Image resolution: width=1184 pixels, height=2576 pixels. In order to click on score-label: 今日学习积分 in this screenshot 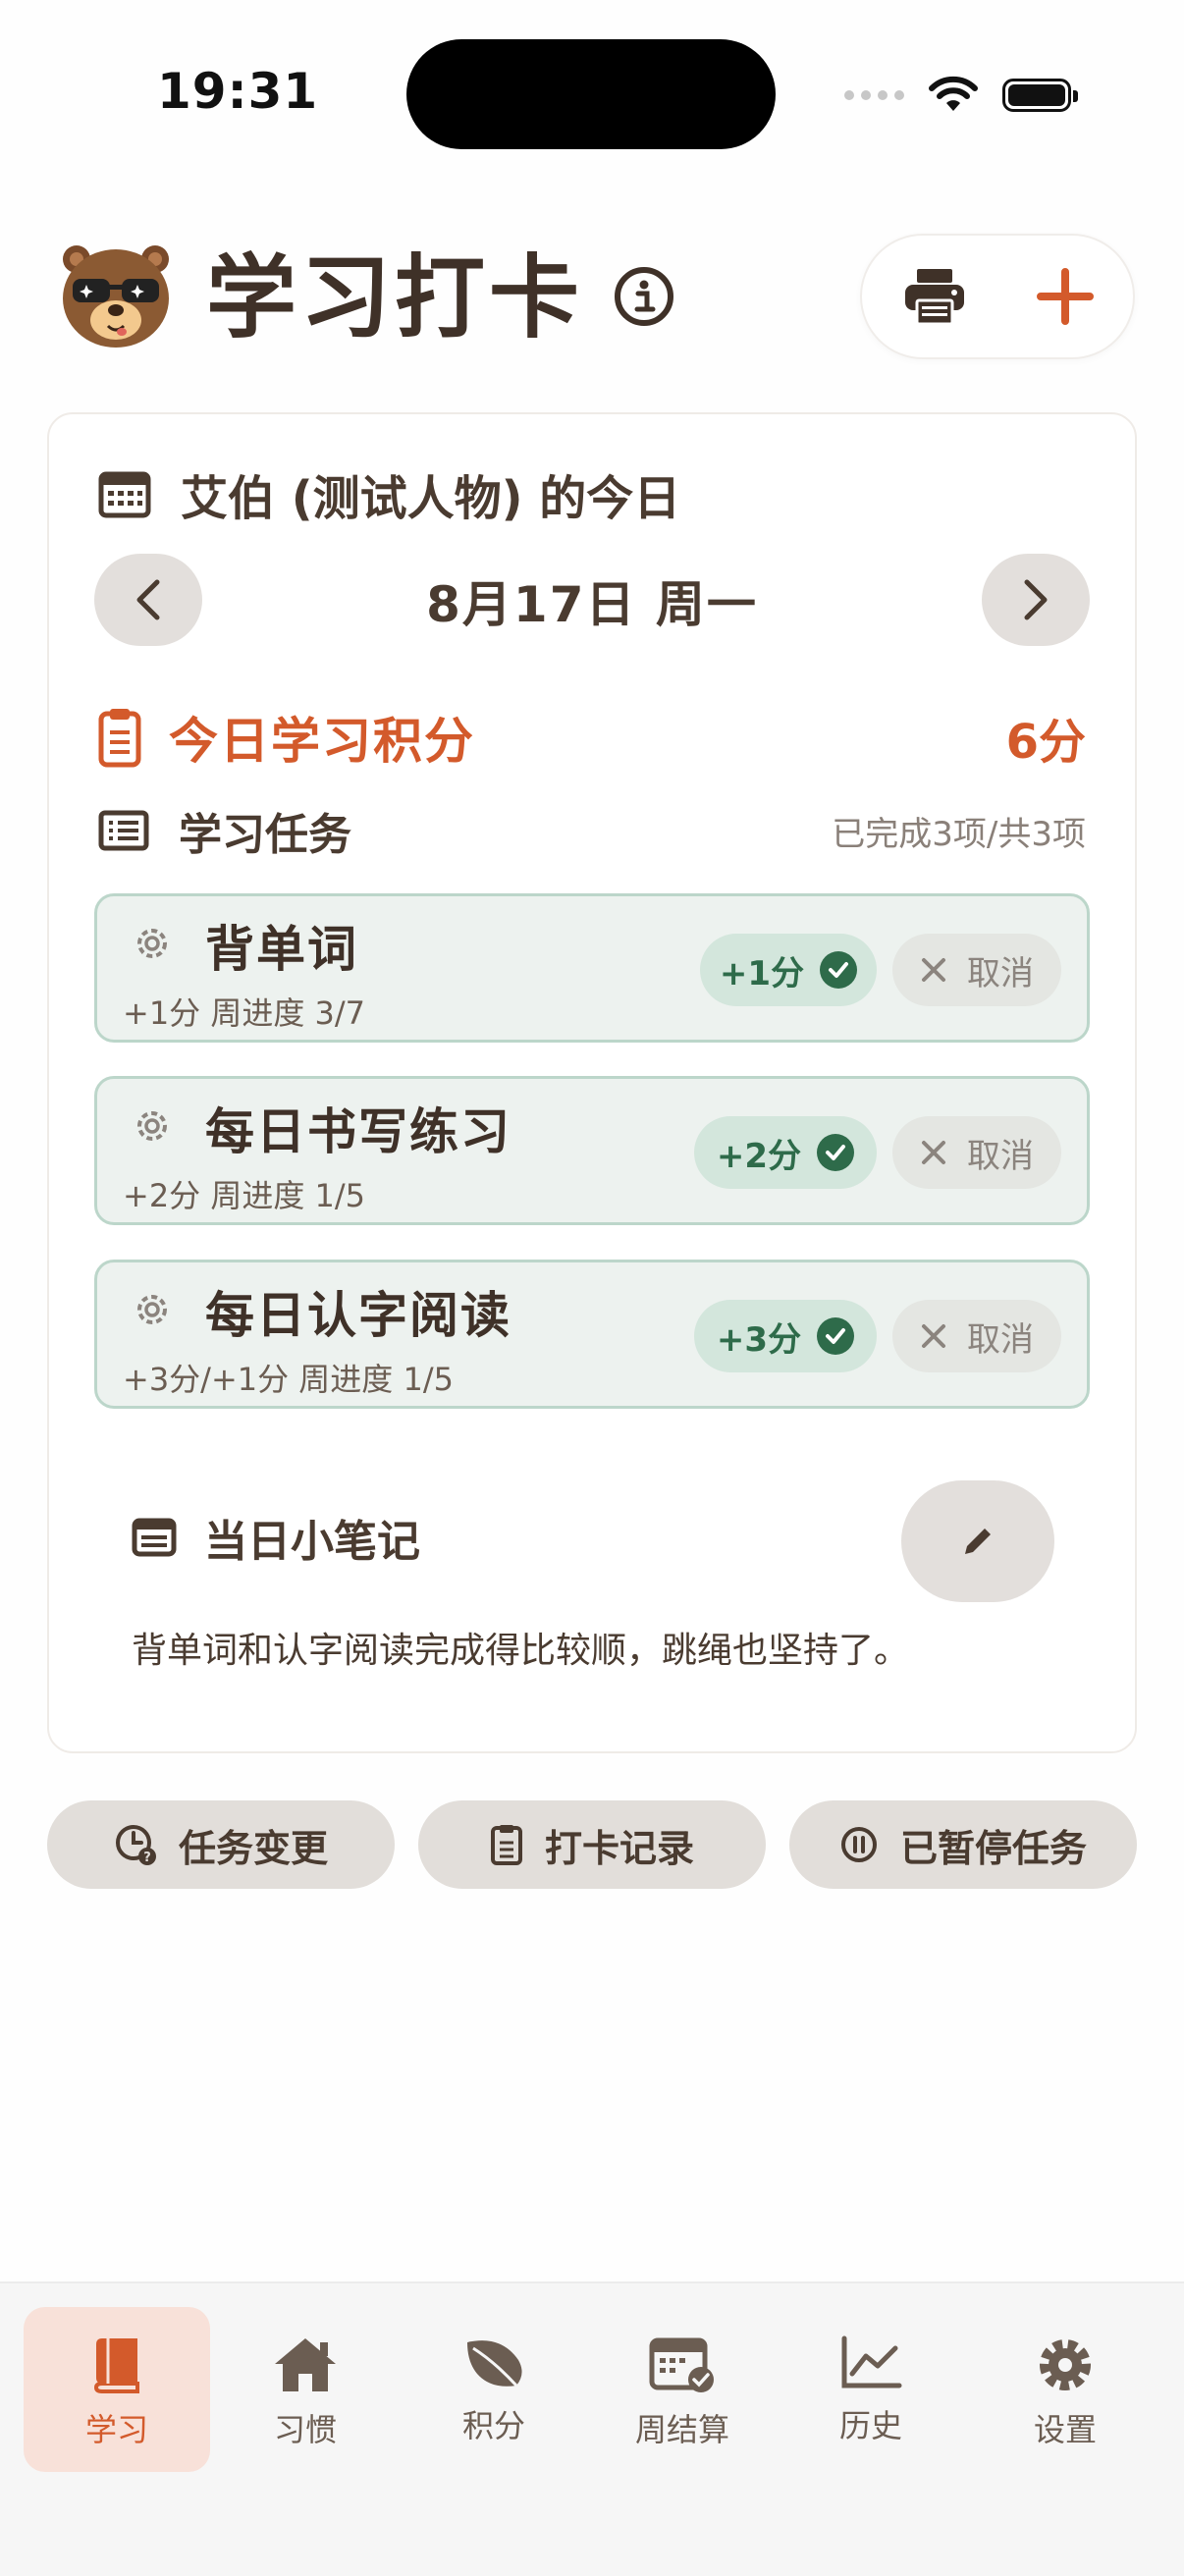, I will do `click(322, 741)`.